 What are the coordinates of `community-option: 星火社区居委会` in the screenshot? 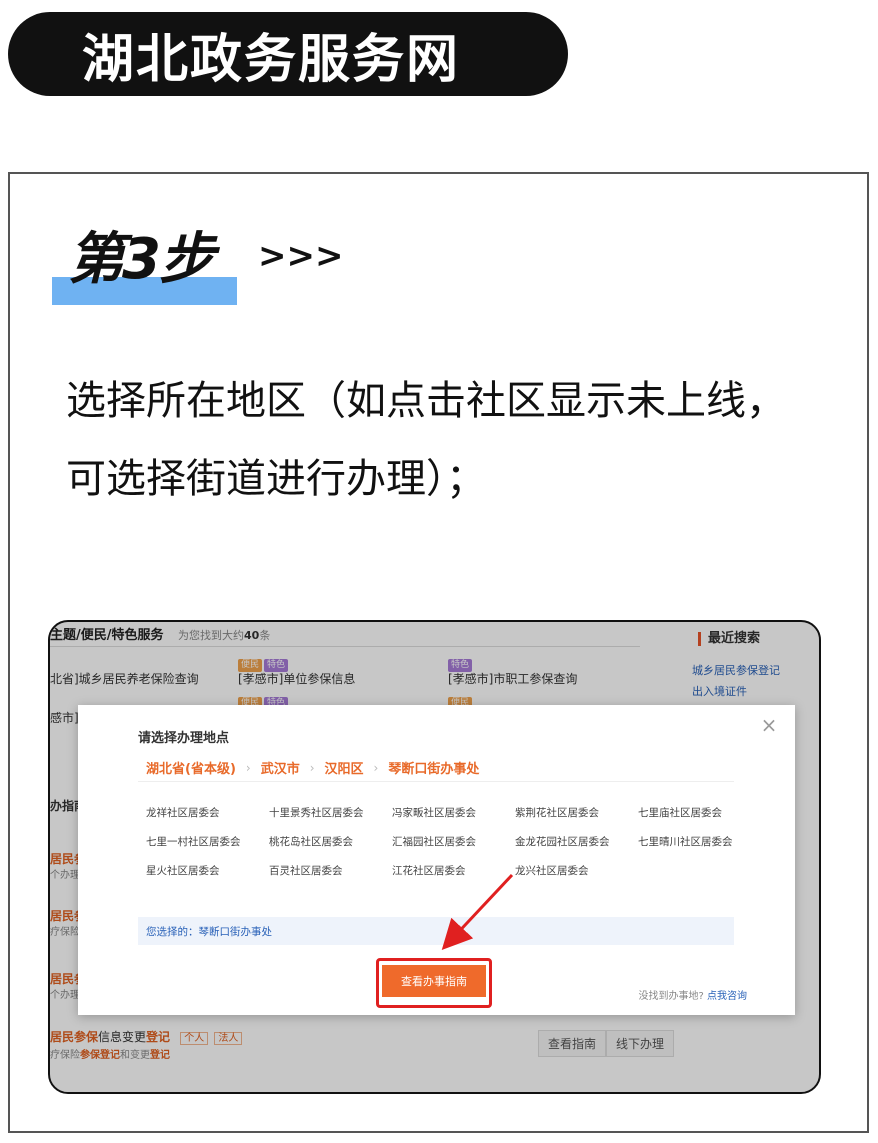 It's located at (207, 870).